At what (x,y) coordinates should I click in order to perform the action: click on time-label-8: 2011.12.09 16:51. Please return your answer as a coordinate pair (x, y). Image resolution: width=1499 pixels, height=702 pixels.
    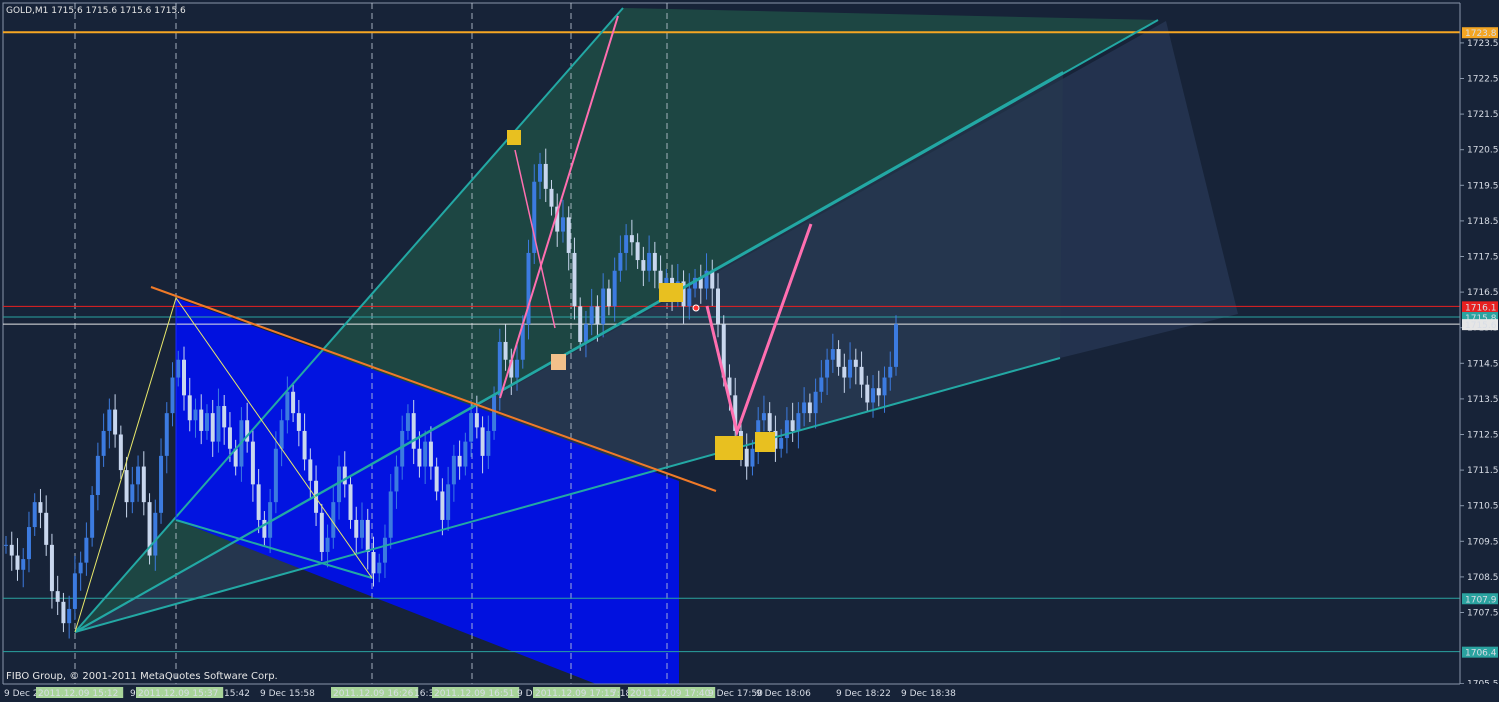
    Looking at the image, I should click on (474, 694).